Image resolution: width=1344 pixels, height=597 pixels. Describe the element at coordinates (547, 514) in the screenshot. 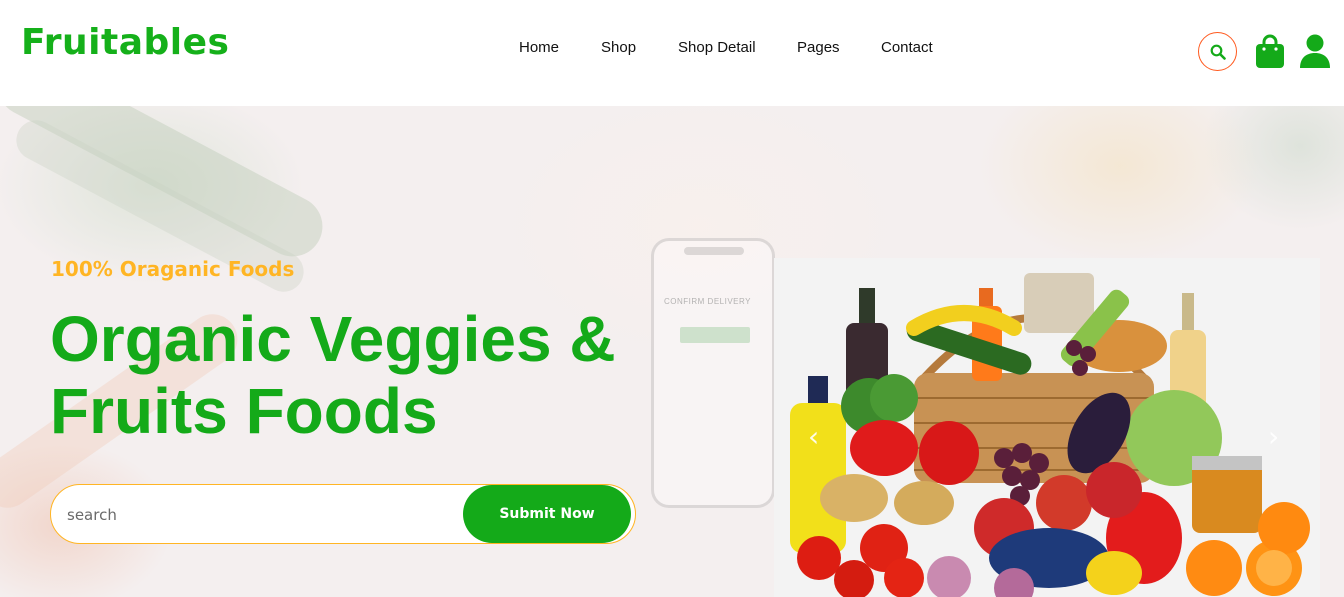

I see `submit-now-button: Submit Now` at that location.